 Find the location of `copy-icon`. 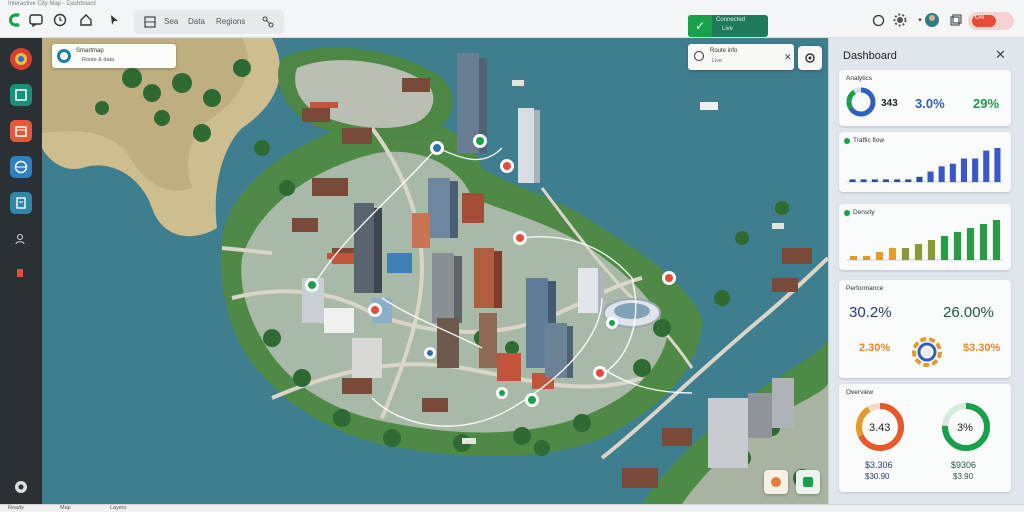

copy-icon is located at coordinates (956, 20).